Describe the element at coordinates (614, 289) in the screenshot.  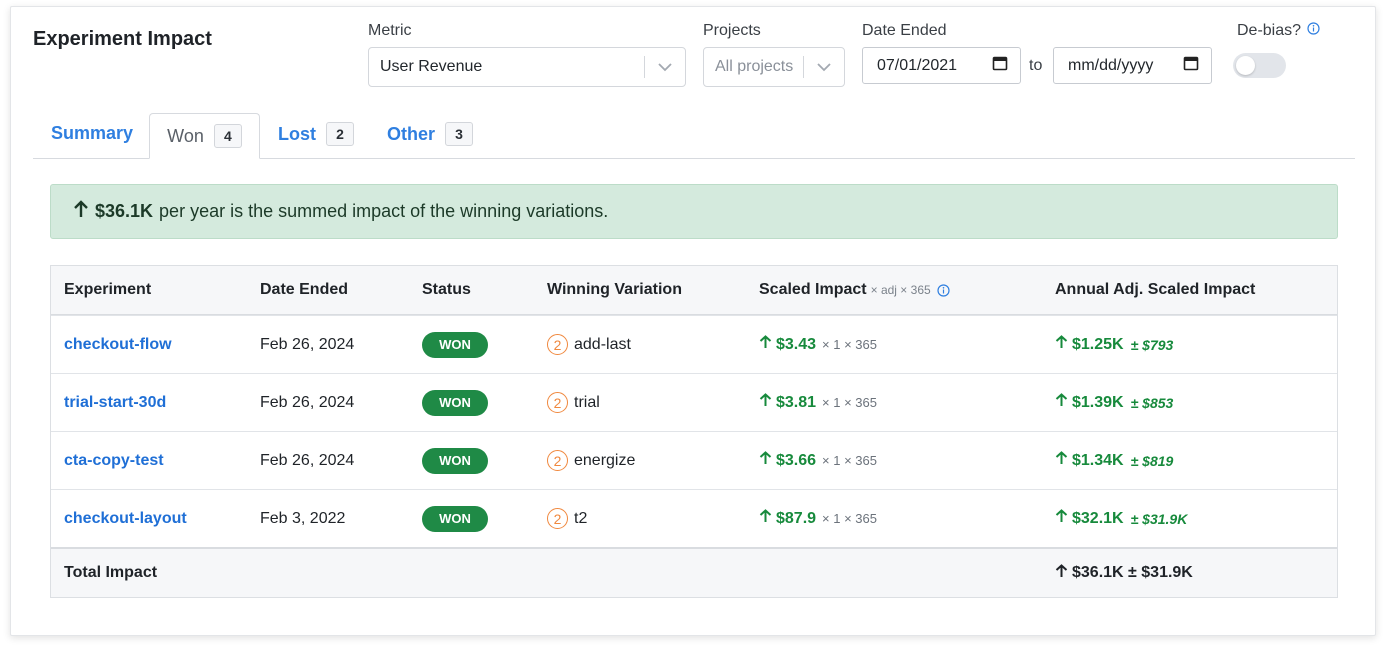
I see `col-winning-variation: Winning Variation` at that location.